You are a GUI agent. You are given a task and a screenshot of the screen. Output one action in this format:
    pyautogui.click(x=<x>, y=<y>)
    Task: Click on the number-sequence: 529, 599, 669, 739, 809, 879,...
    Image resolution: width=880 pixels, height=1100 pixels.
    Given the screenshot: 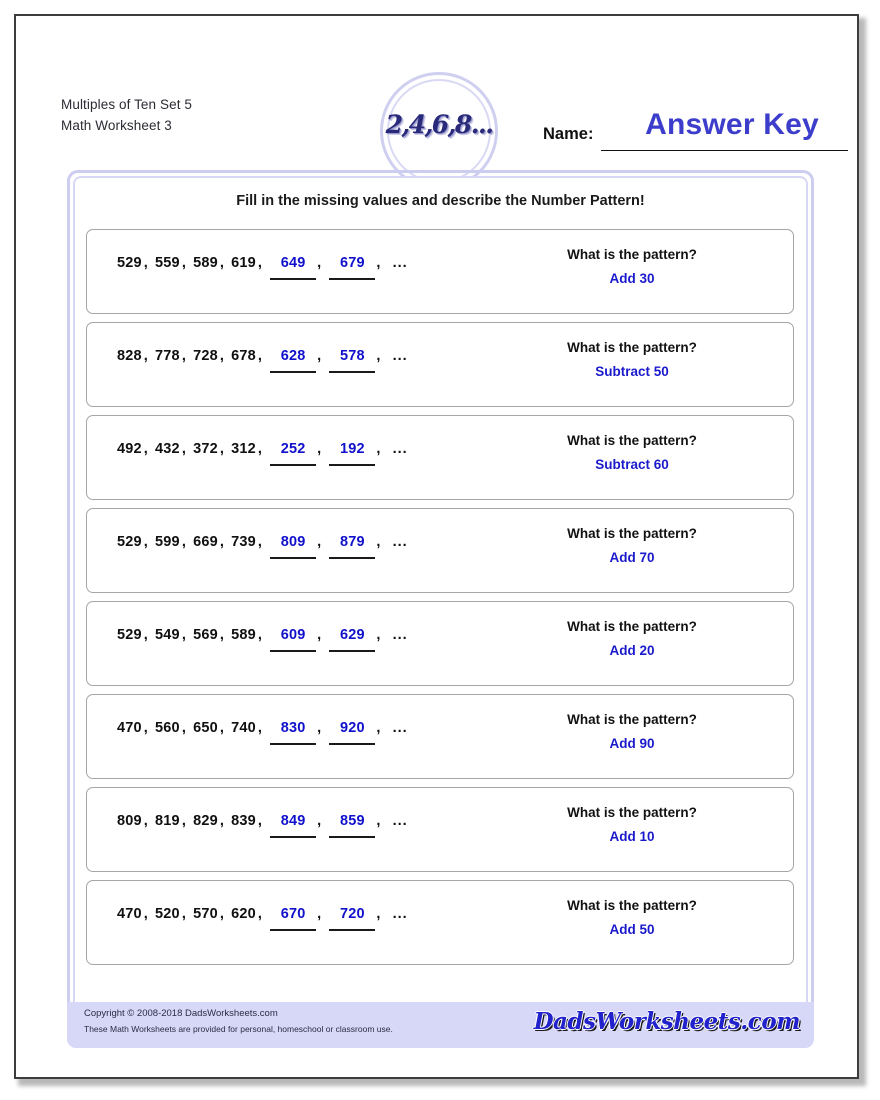 What is the action you would take?
    pyautogui.click(x=262, y=546)
    